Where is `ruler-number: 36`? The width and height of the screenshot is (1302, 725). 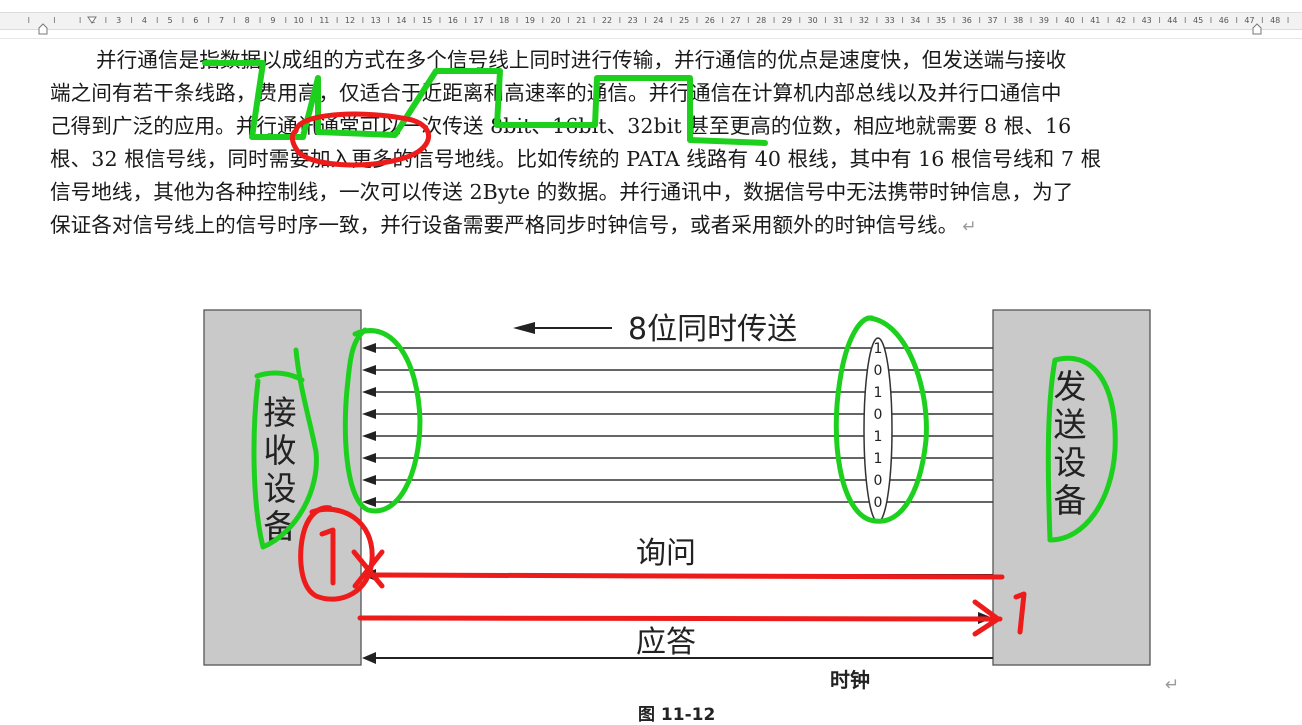
ruler-number: 36 is located at coordinates (967, 20).